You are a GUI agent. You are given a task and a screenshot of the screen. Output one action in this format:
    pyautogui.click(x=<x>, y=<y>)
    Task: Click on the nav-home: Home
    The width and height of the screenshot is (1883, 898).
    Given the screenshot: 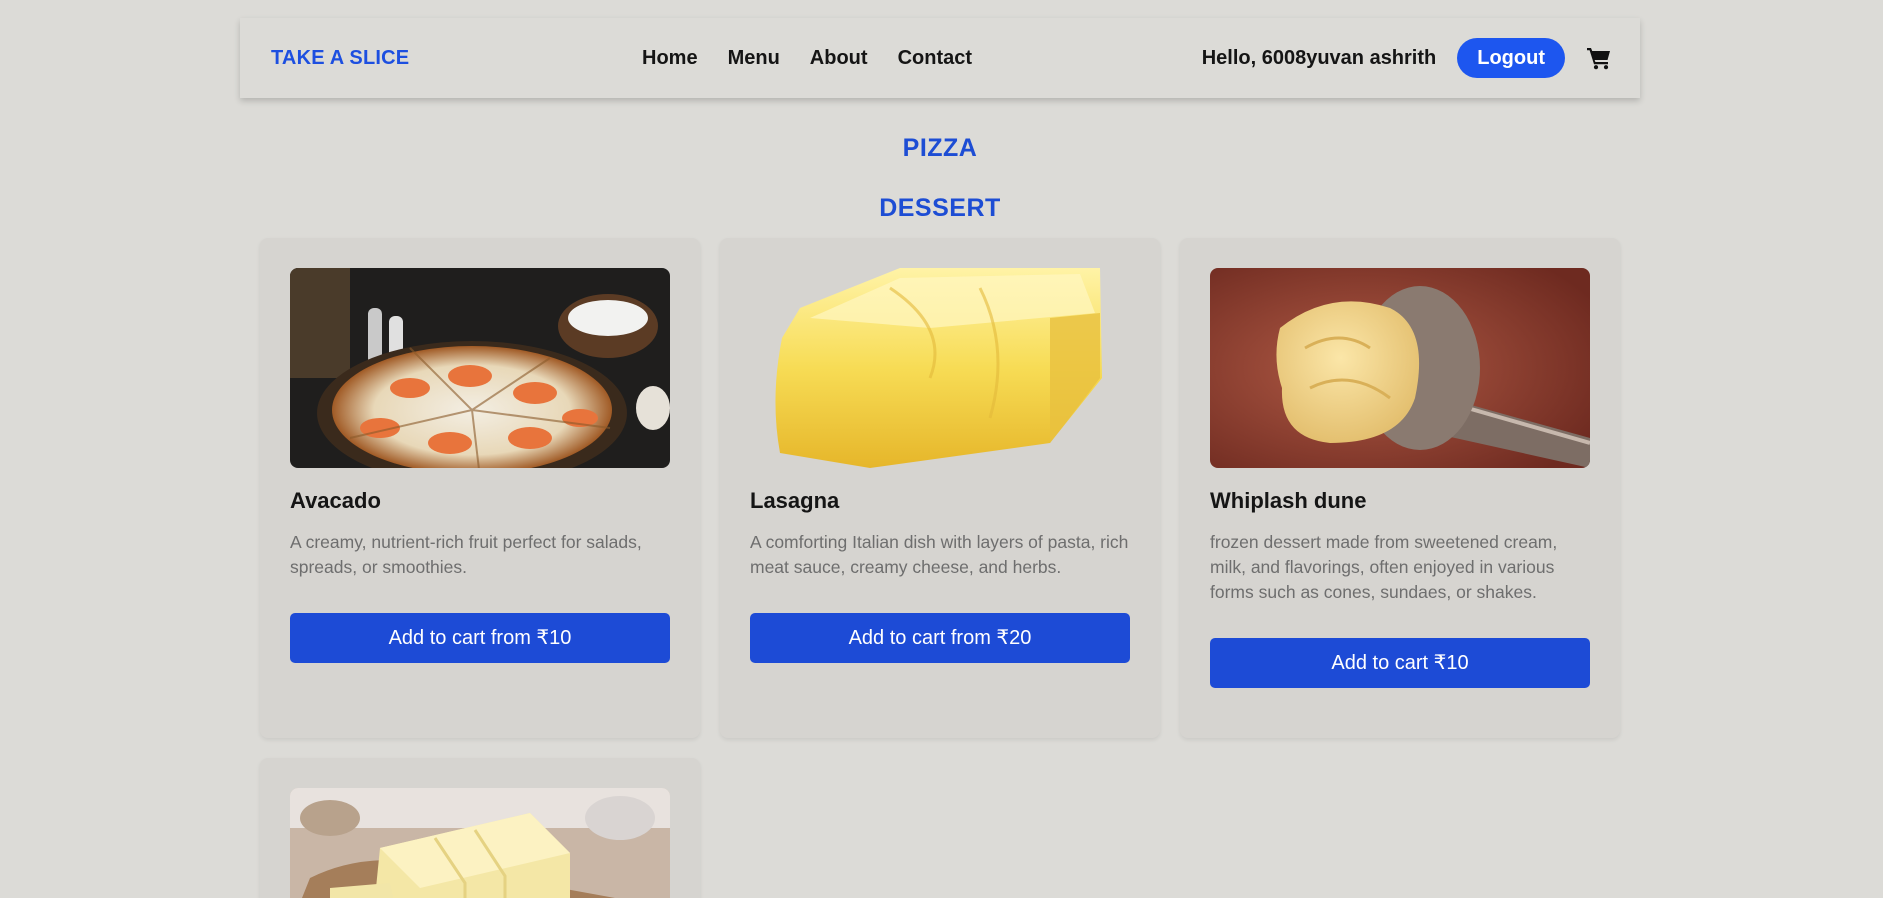 What is the action you would take?
    pyautogui.click(x=670, y=58)
    